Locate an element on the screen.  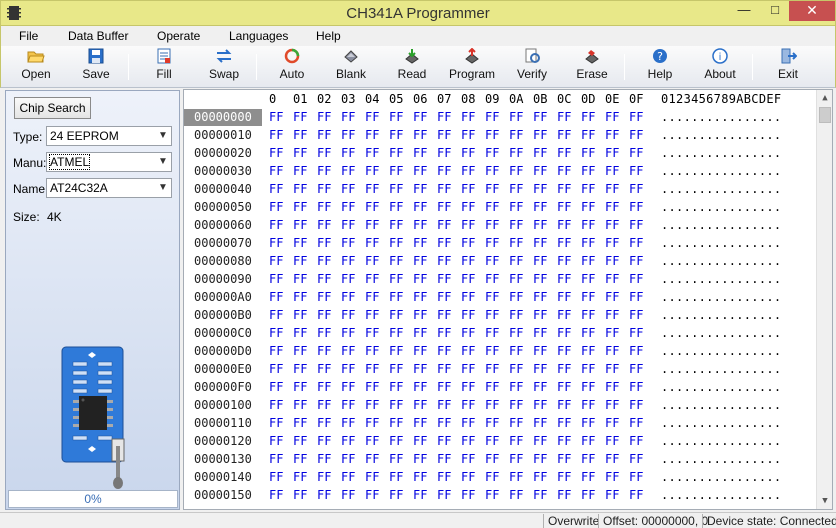
row-address: 00000120 is located at coordinates (223, 441).